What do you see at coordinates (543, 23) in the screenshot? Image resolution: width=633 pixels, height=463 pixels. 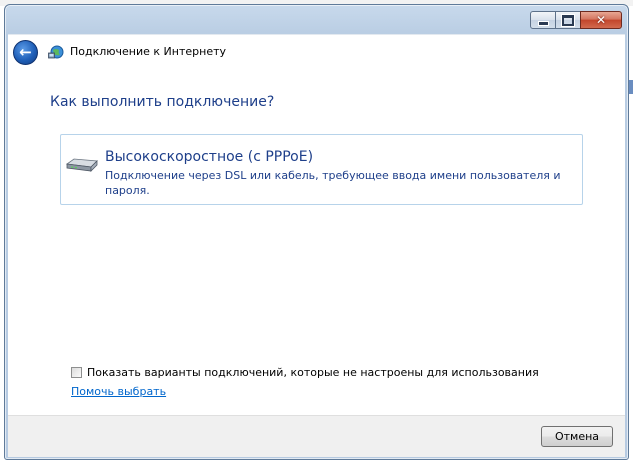 I see `minimize-icon` at bounding box center [543, 23].